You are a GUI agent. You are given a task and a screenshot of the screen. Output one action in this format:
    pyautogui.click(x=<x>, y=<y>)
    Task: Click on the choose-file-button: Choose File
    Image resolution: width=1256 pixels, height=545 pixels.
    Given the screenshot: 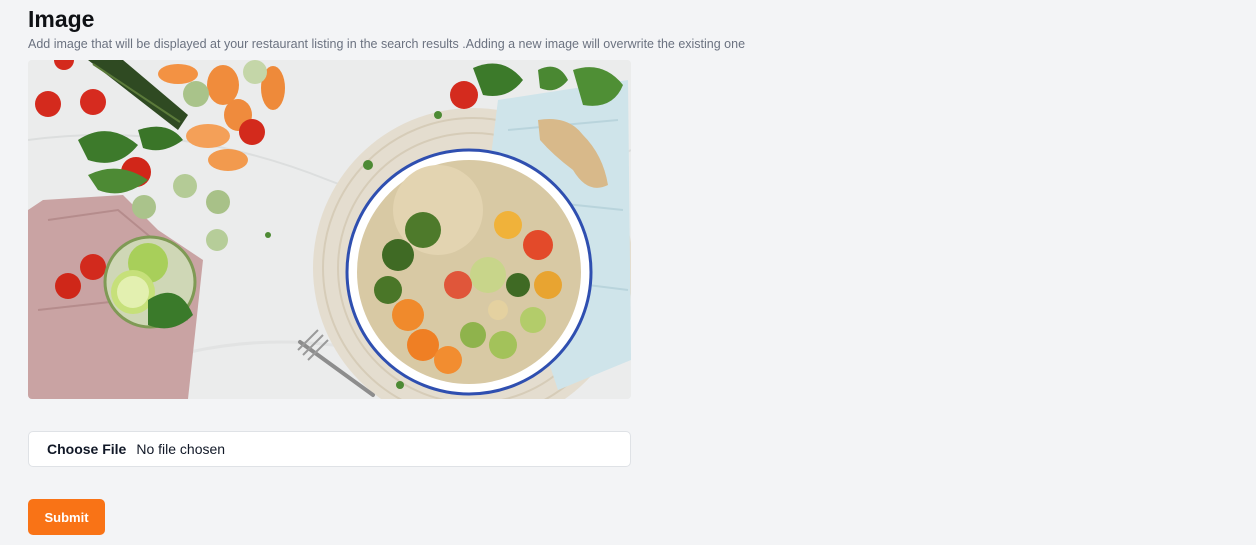 What is the action you would take?
    pyautogui.click(x=86, y=449)
    